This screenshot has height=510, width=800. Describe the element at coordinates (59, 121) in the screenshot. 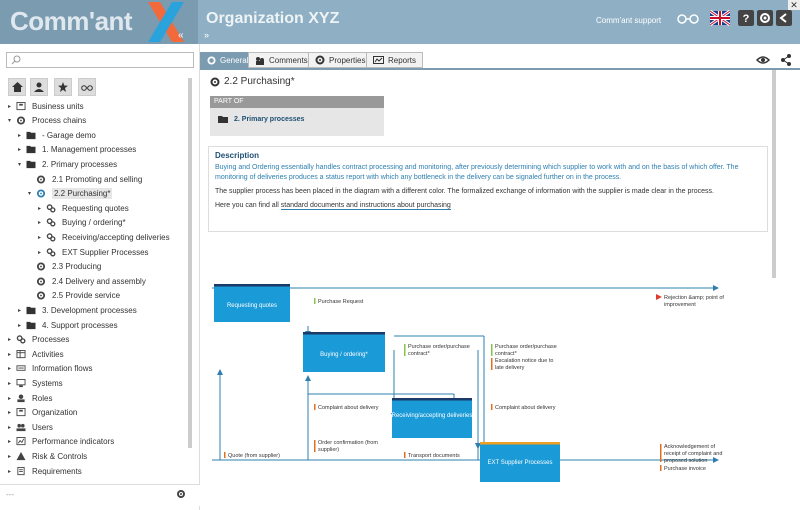

I see `tree-item-label: Process chains` at that location.